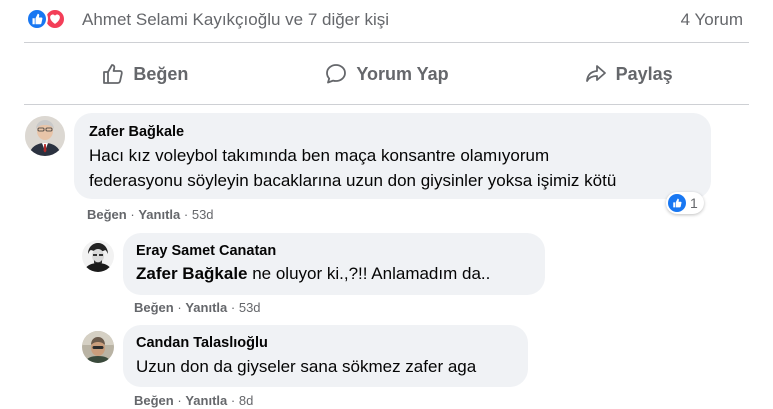 Image resolution: width=773 pixels, height=409 pixels. I want to click on comment-author: Zafer Bağkale, so click(136, 132).